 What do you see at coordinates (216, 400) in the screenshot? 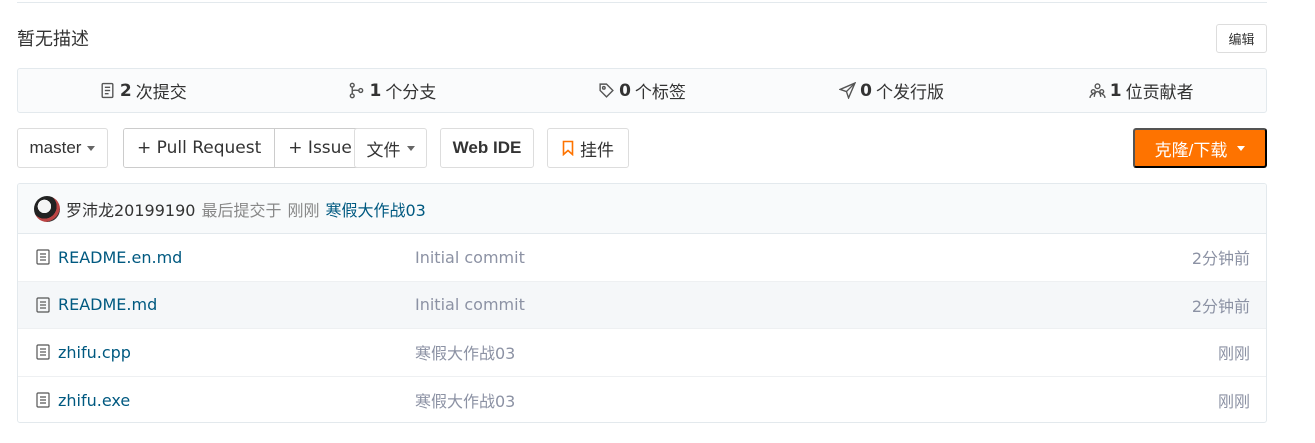
I see `file-name-cell: zhifu.exe` at bounding box center [216, 400].